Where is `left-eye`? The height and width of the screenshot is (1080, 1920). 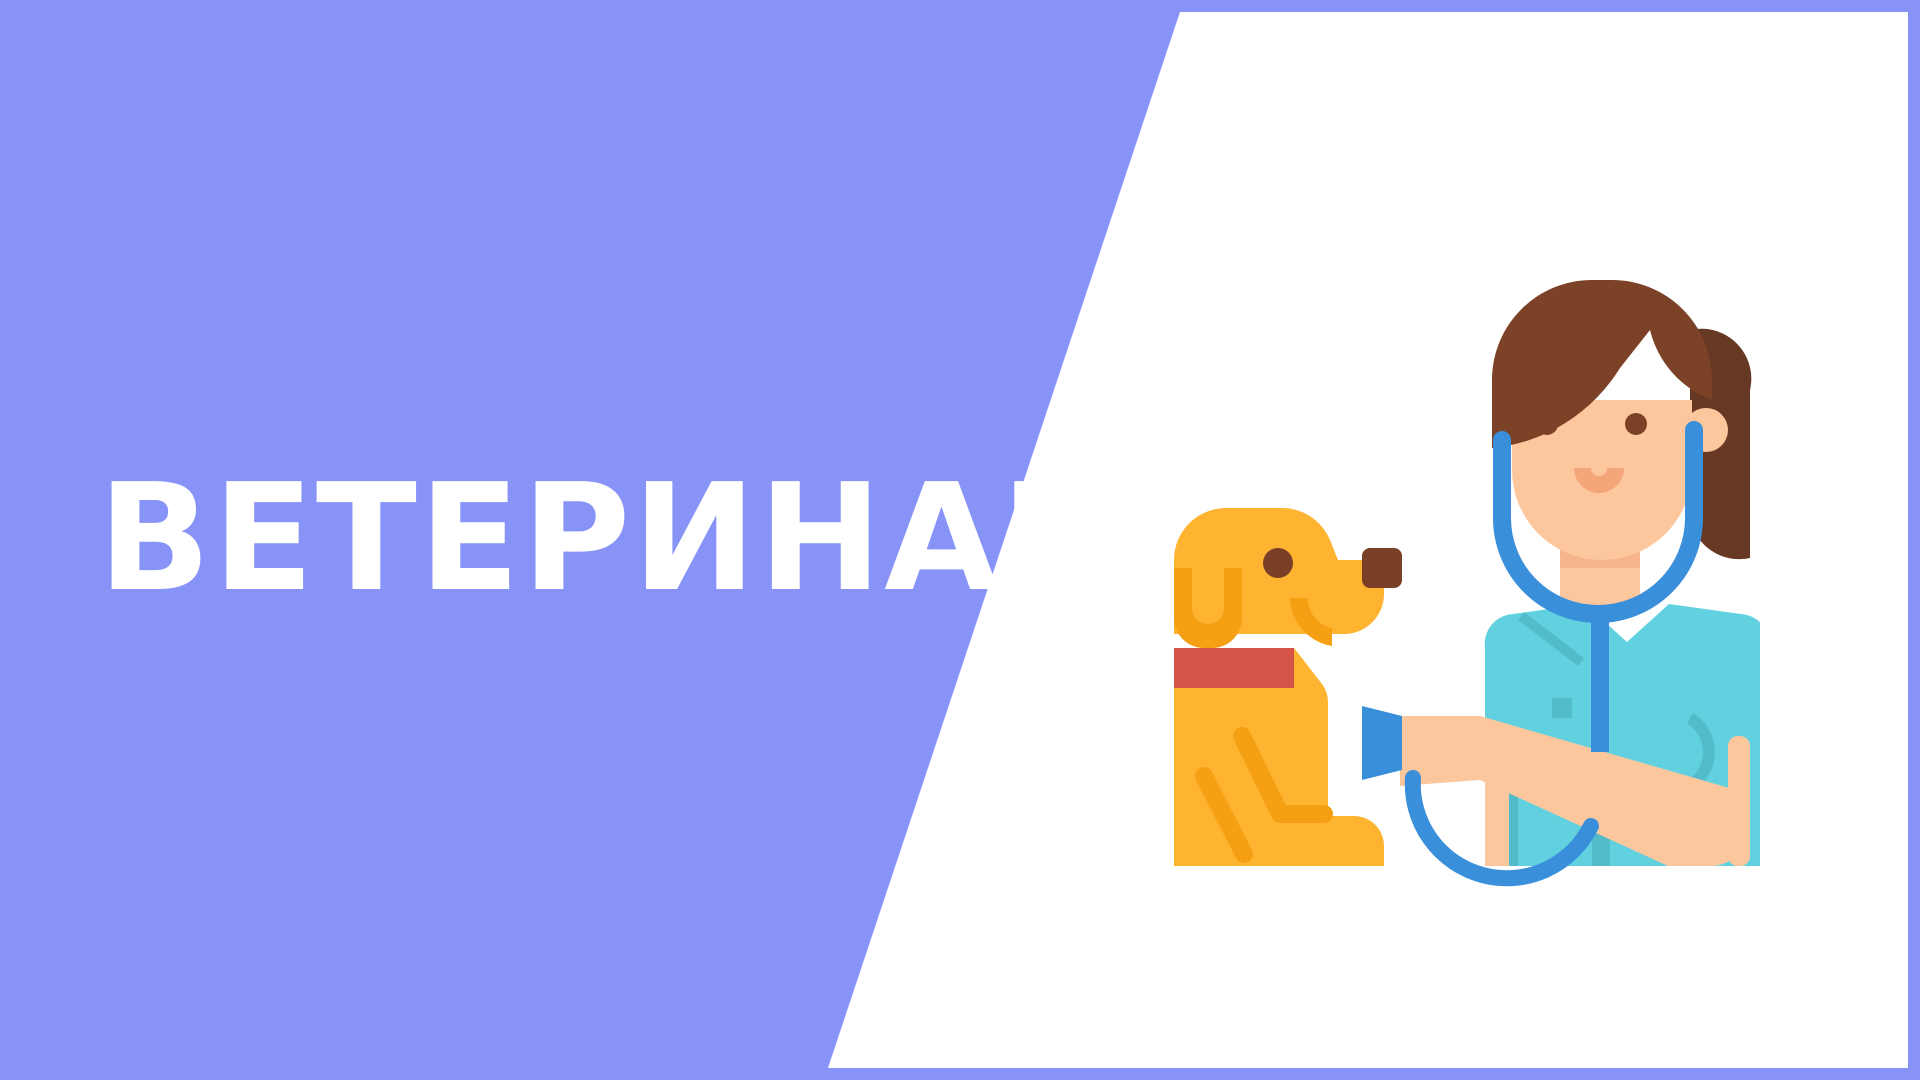
left-eye is located at coordinates (1547, 424).